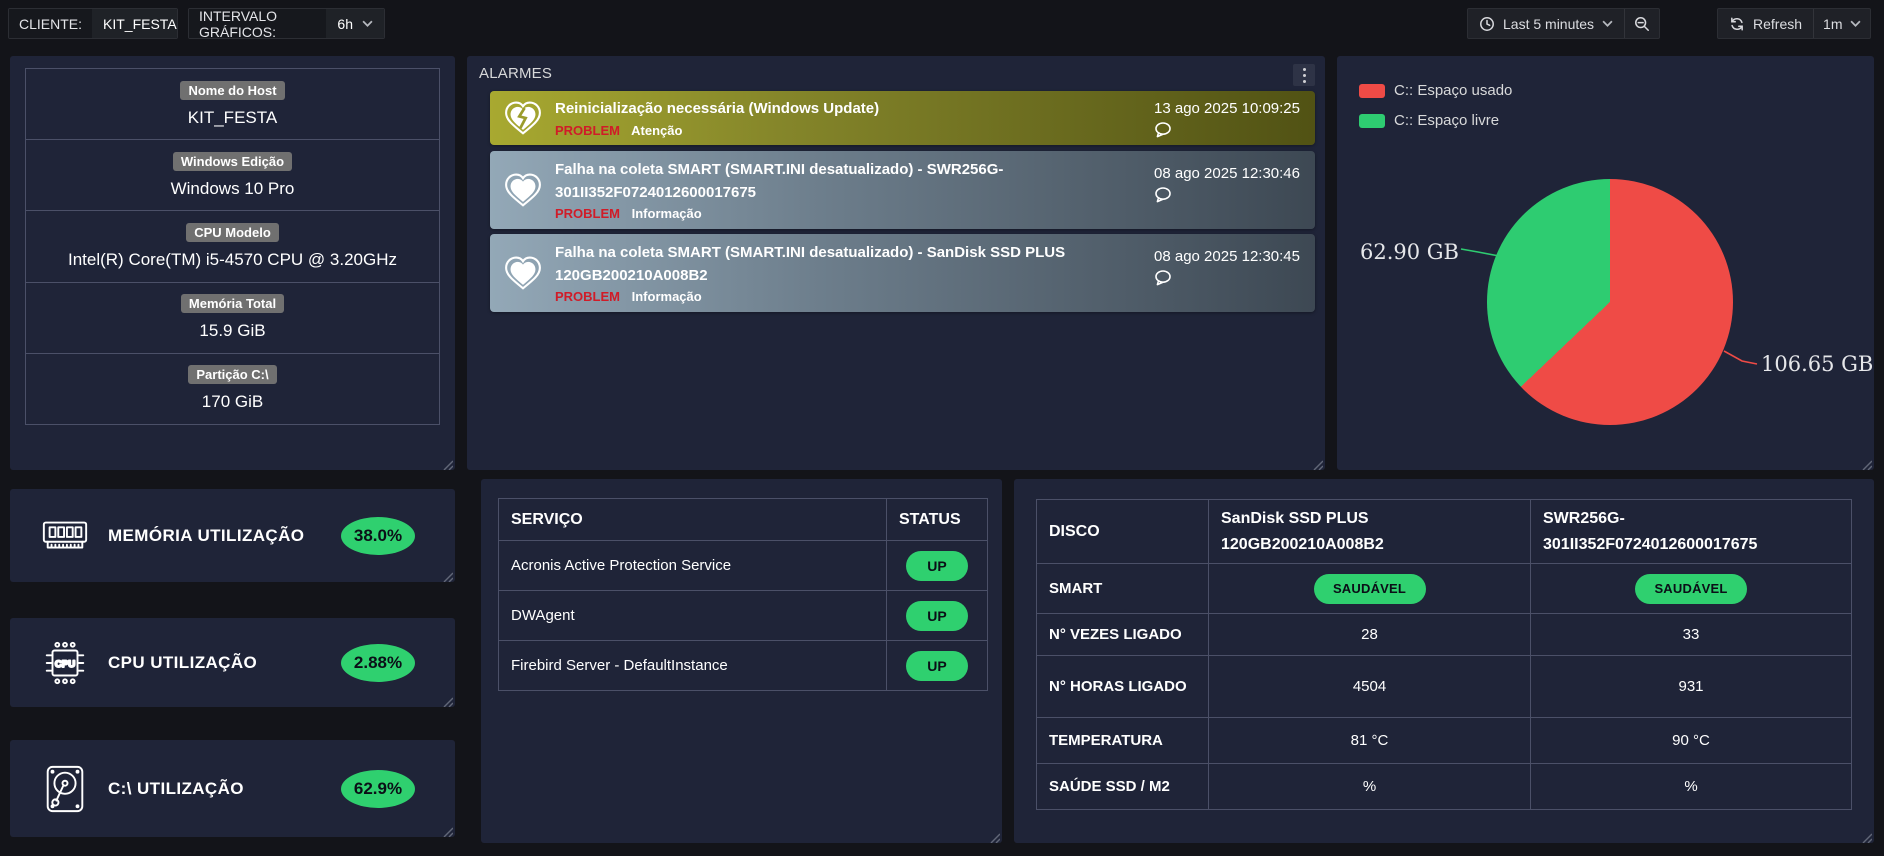  I want to click on interval-variable-control: INTERVALO GRÁFICOS: 6h, so click(286, 23).